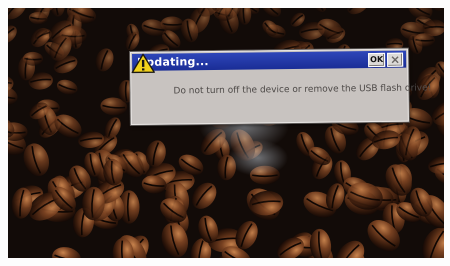 This screenshot has width=450, height=266. I want to click on dialog-titlebar: Updating... OK, so click(269, 60).